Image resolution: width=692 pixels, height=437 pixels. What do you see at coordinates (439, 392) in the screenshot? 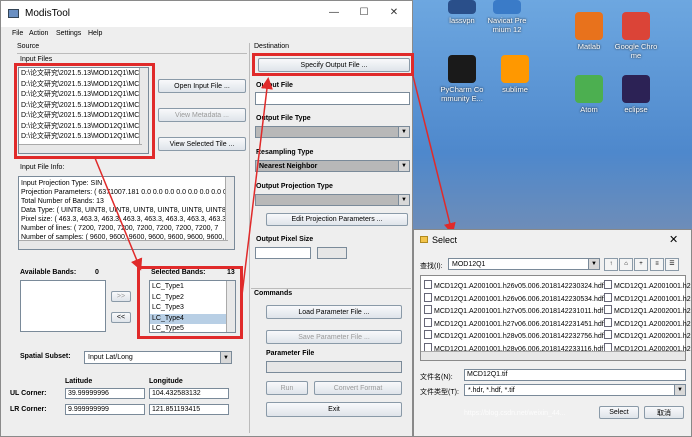
I see `filetype-label: 文件类型(T):` at bounding box center [439, 392].